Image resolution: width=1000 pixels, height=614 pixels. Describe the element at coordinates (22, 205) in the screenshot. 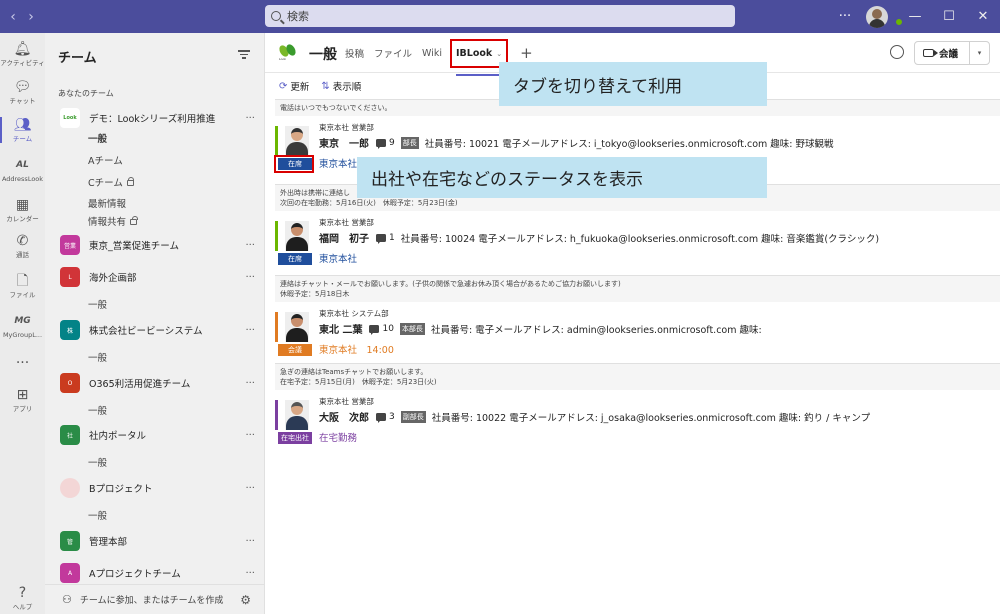

I see `calendar-icon: ▦` at that location.